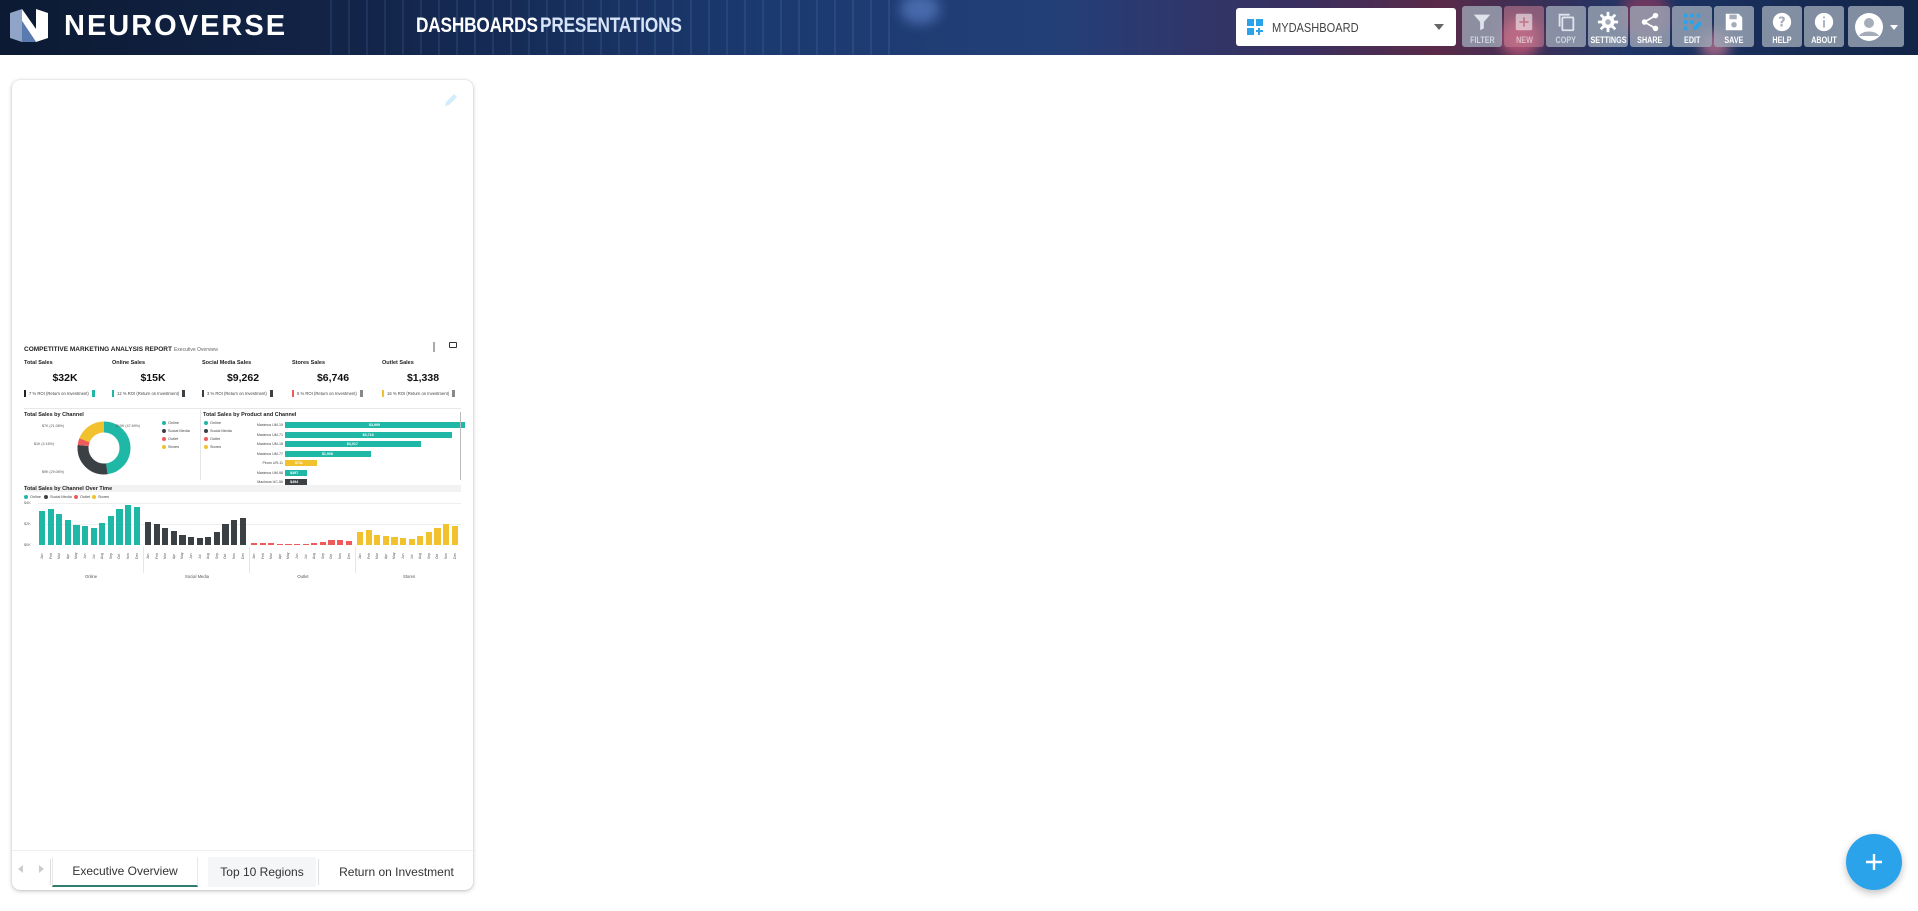  What do you see at coordinates (418, 393) in the screenshot?
I see `kpi-roi: 16 % ROI (Return on Investment)` at bounding box center [418, 393].